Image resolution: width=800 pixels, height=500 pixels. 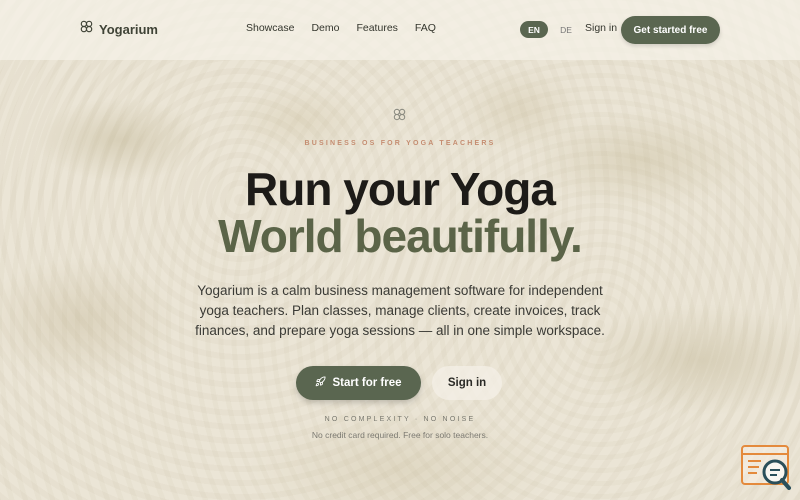 What do you see at coordinates (270, 28) in the screenshot?
I see `nav-link-showcase: Showcase` at bounding box center [270, 28].